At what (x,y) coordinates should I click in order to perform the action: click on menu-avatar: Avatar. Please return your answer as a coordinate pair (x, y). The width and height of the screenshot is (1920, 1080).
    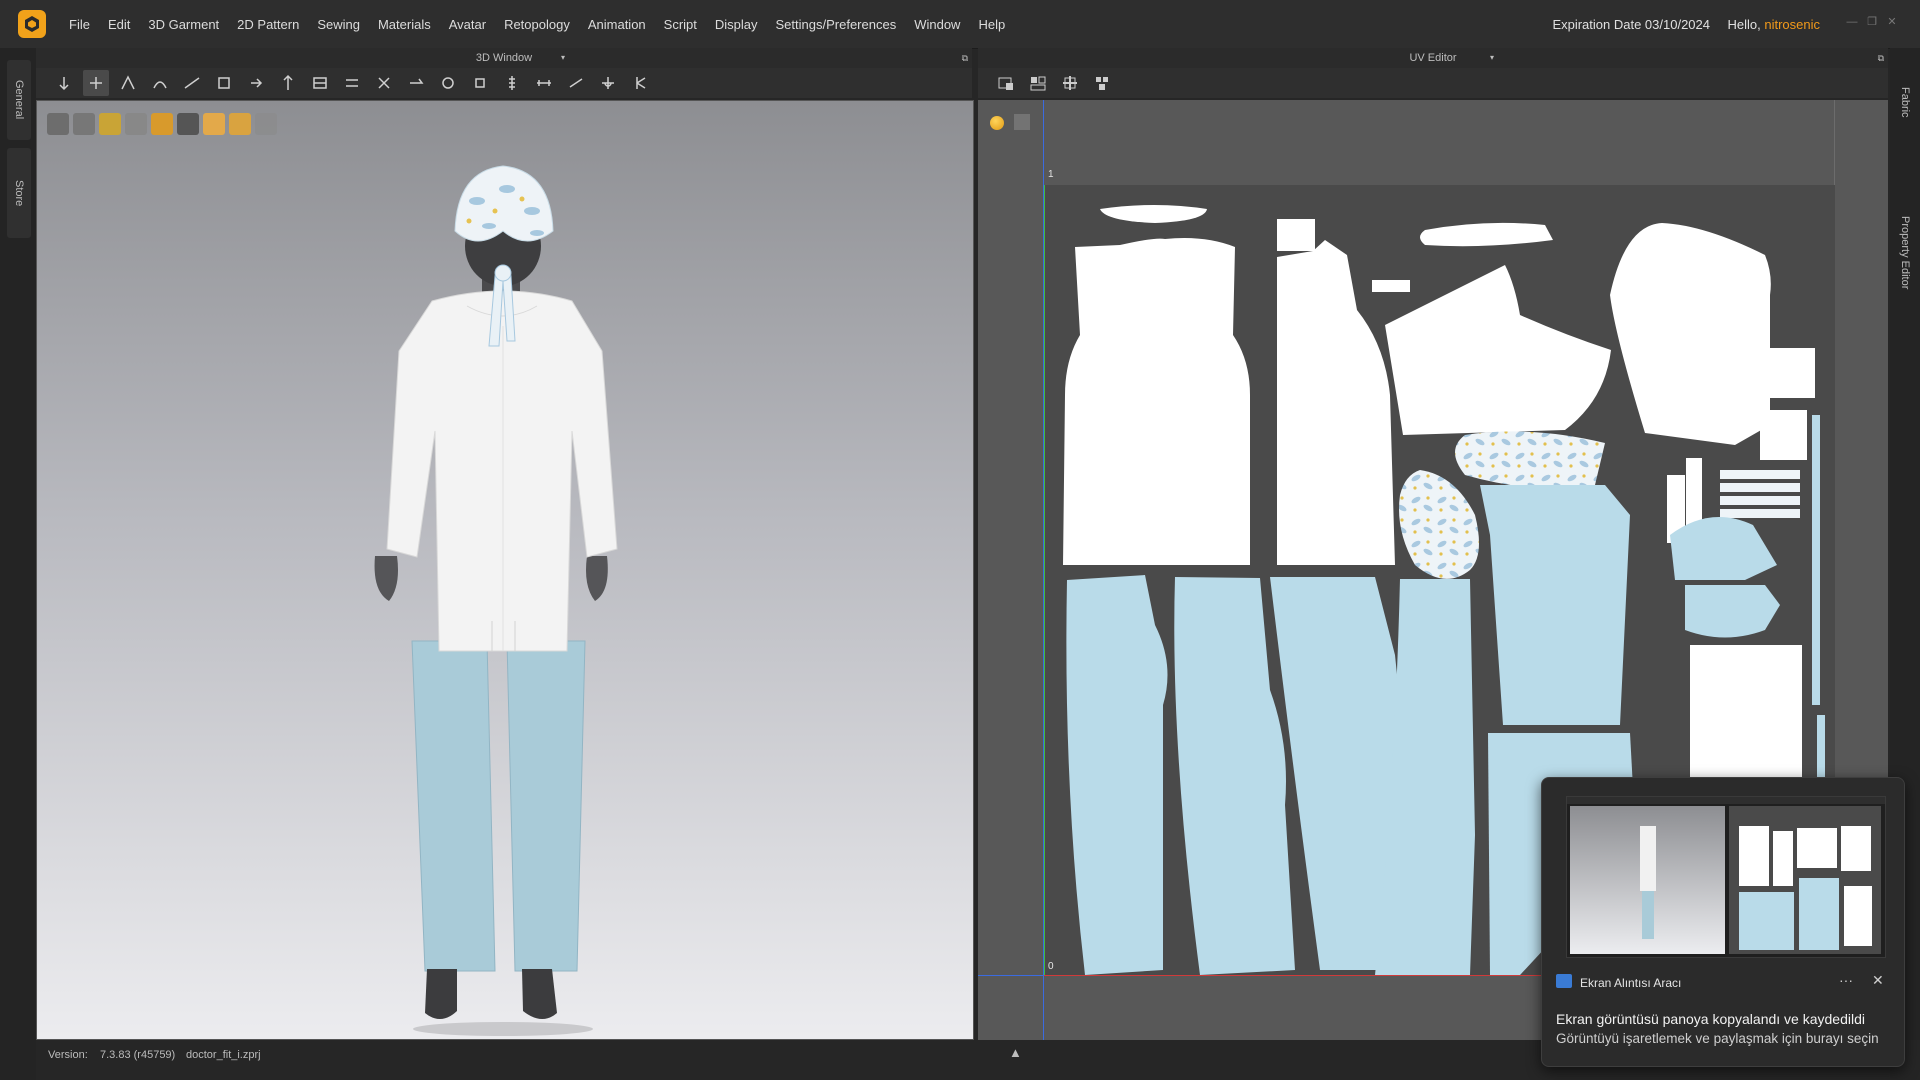
    Looking at the image, I should click on (467, 24).